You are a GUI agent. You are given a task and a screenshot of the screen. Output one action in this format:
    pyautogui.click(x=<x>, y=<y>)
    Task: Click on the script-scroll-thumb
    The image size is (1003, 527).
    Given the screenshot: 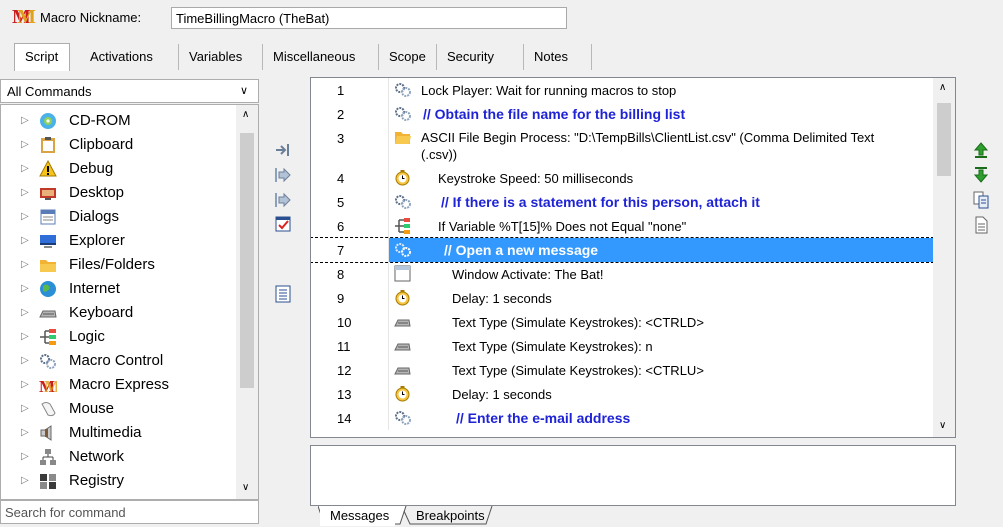 What is the action you would take?
    pyautogui.click(x=944, y=139)
    